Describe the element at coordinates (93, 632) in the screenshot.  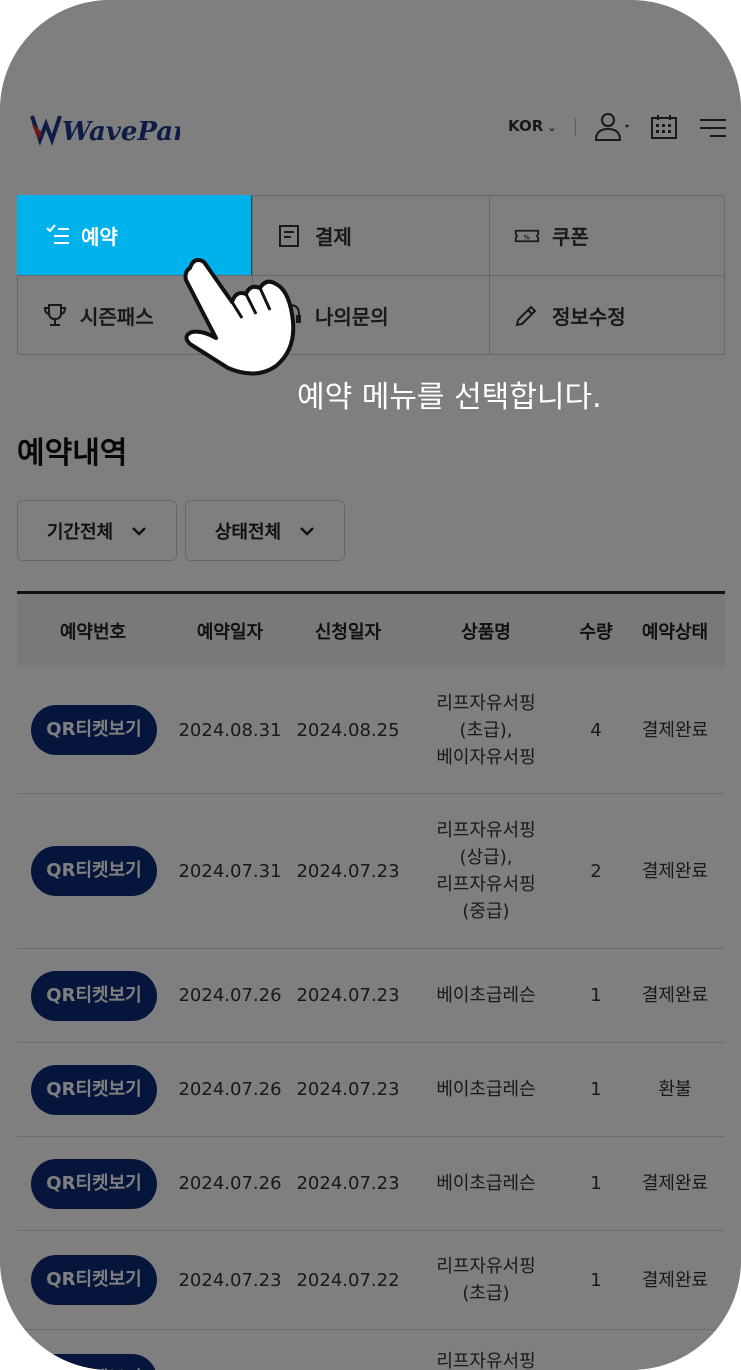
I see `header-reservation-no: 예약번호` at that location.